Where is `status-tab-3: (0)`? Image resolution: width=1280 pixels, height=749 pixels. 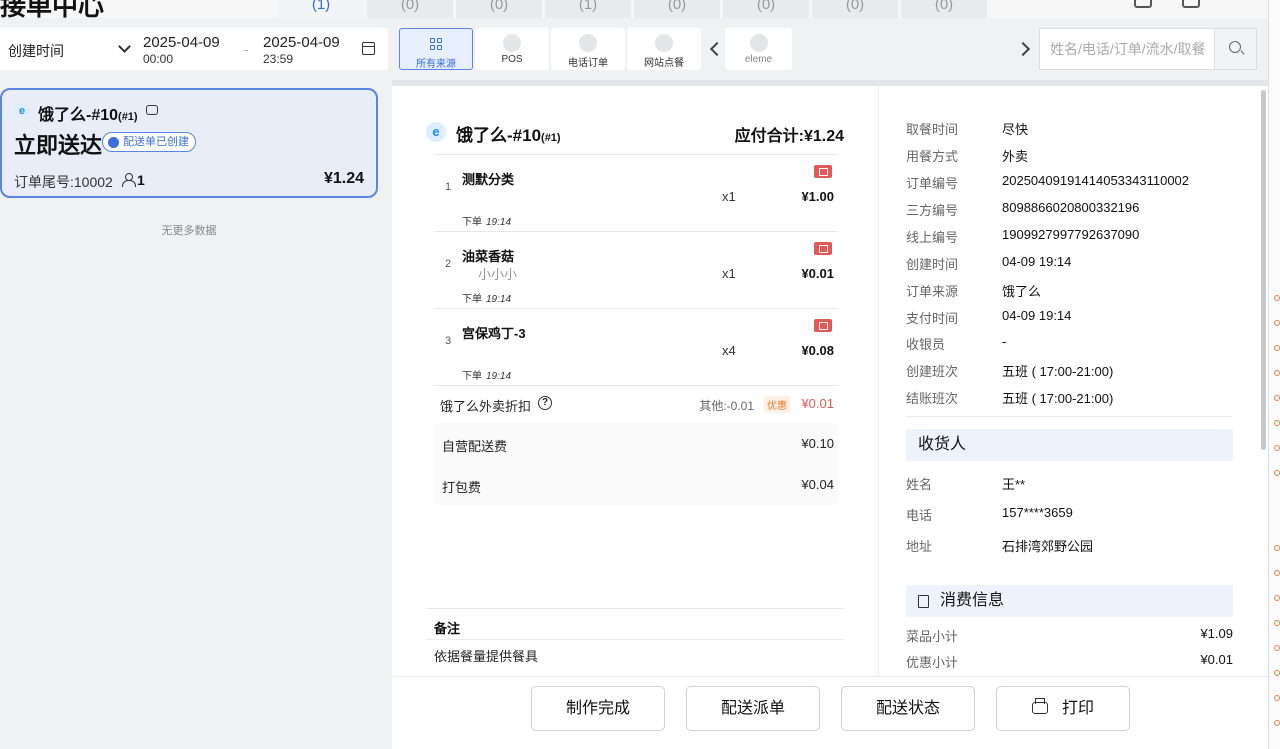 status-tab-3: (0) is located at coordinates (499, 9).